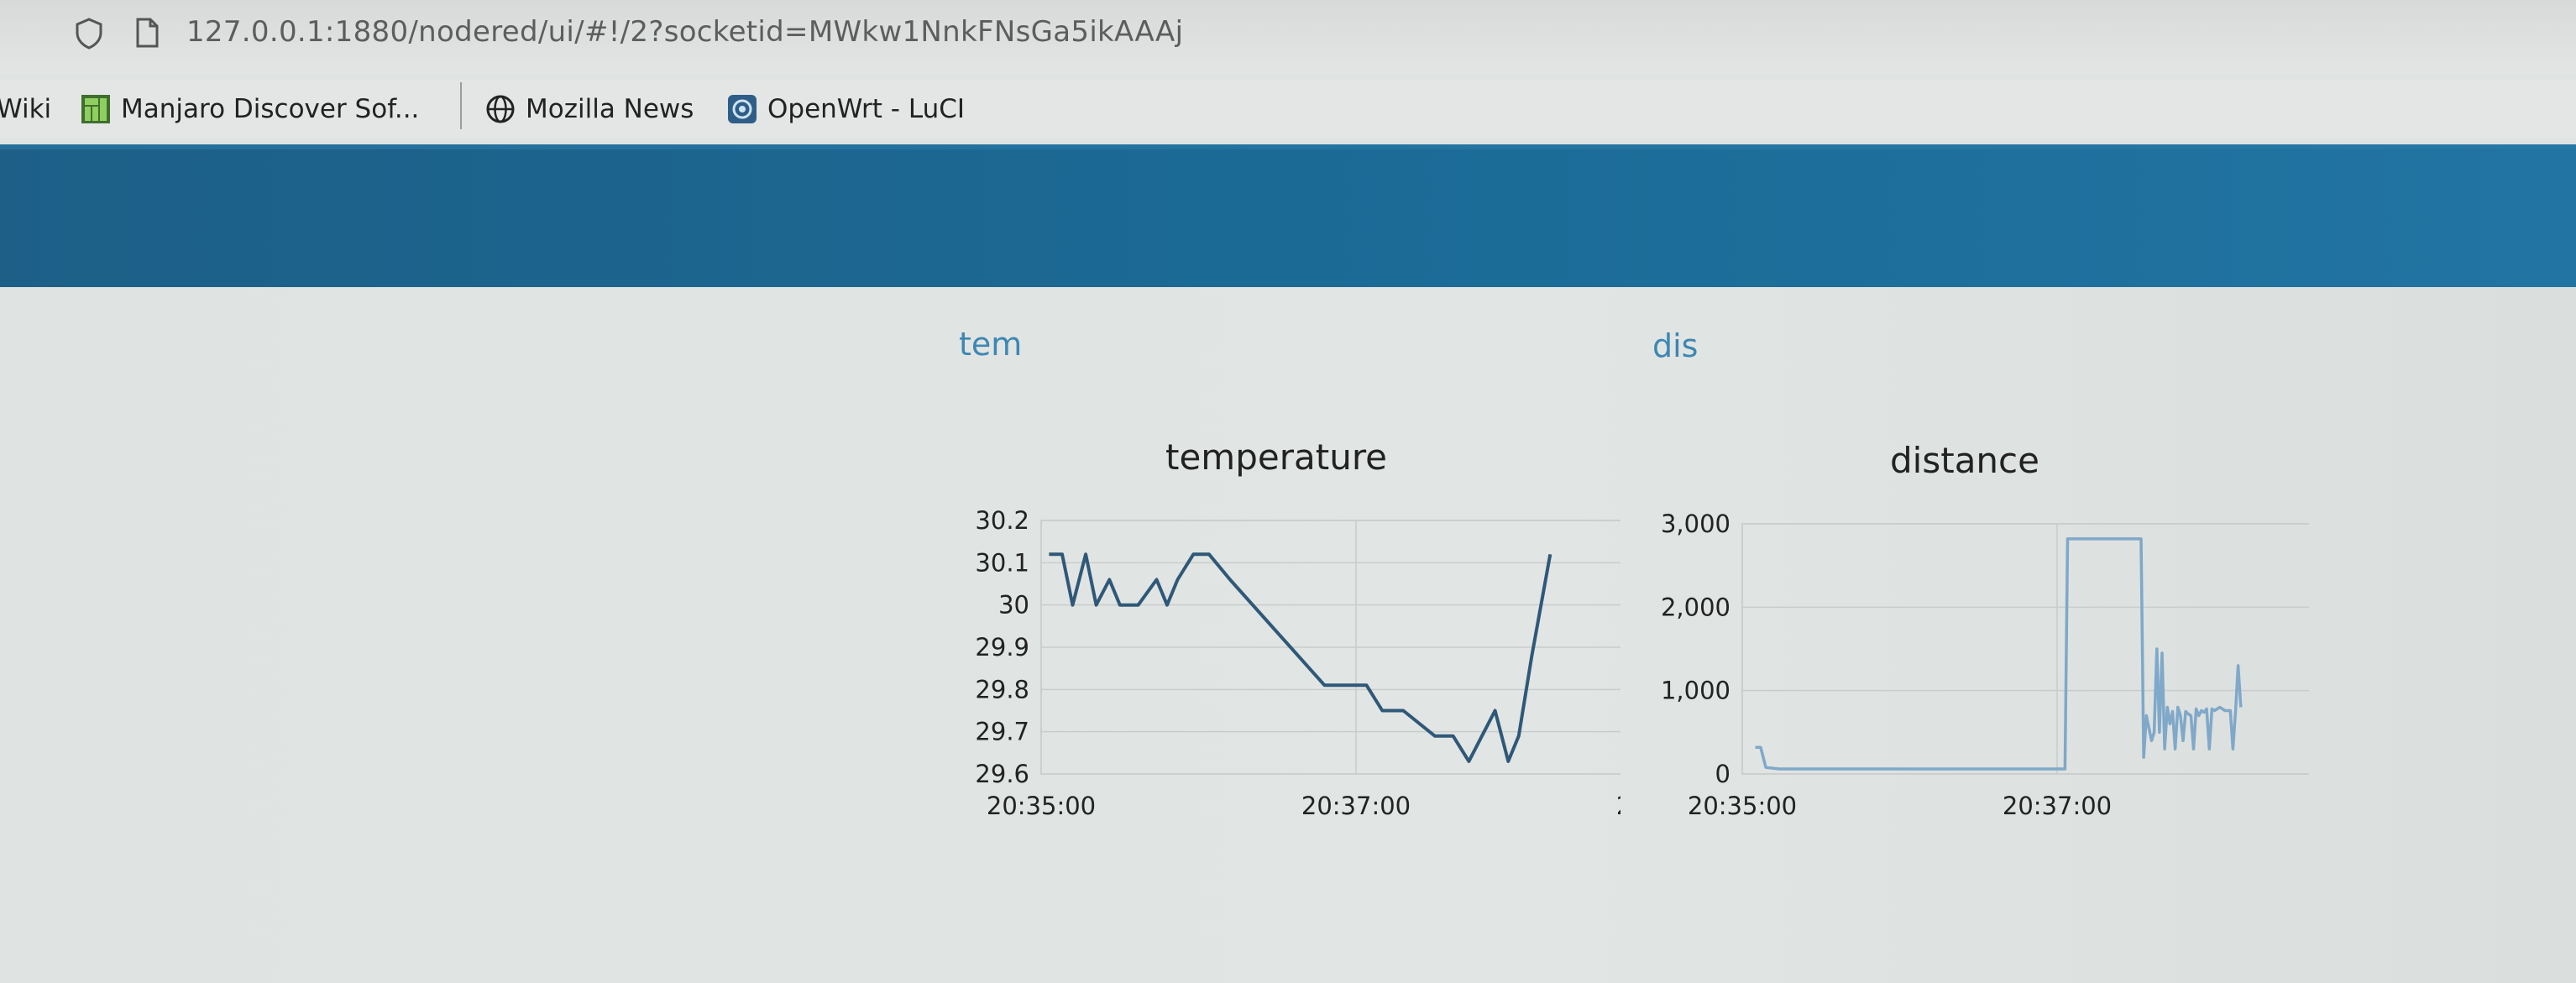  Describe the element at coordinates (501, 109) in the screenshot. I see `globe-icon` at that location.